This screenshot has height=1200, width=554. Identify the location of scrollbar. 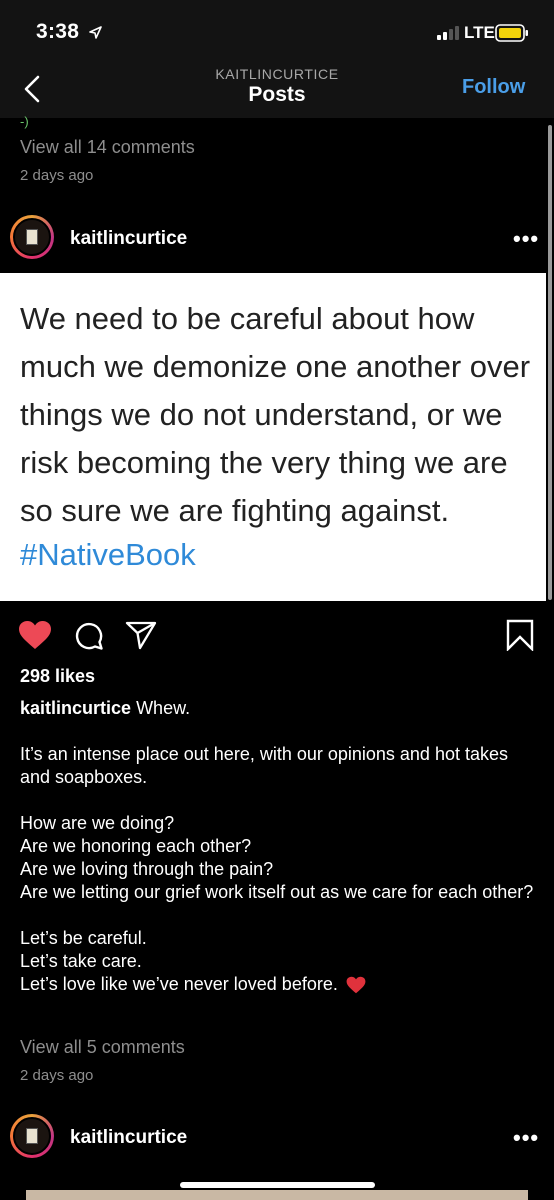
(550, 362).